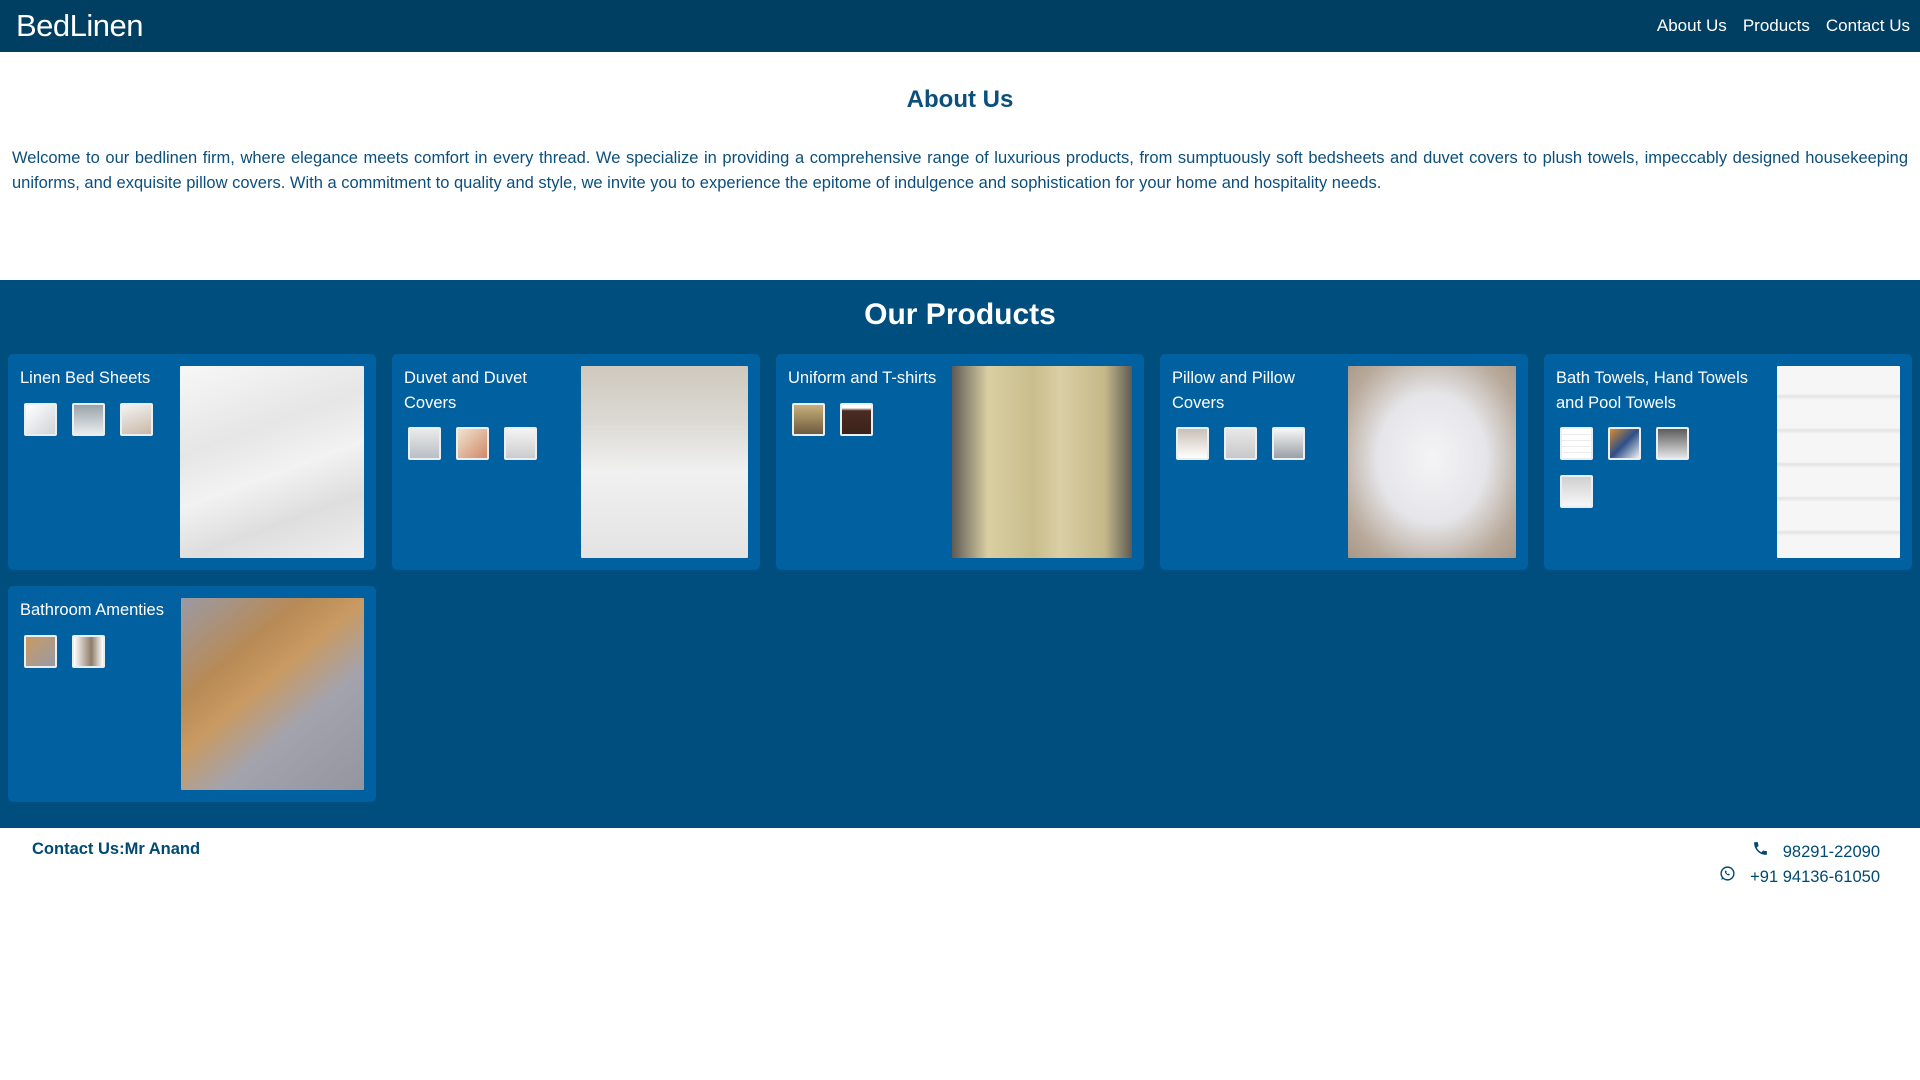 The image size is (1920, 1080). What do you see at coordinates (1727, 877) in the screenshot?
I see `whatsapp-icon` at bounding box center [1727, 877].